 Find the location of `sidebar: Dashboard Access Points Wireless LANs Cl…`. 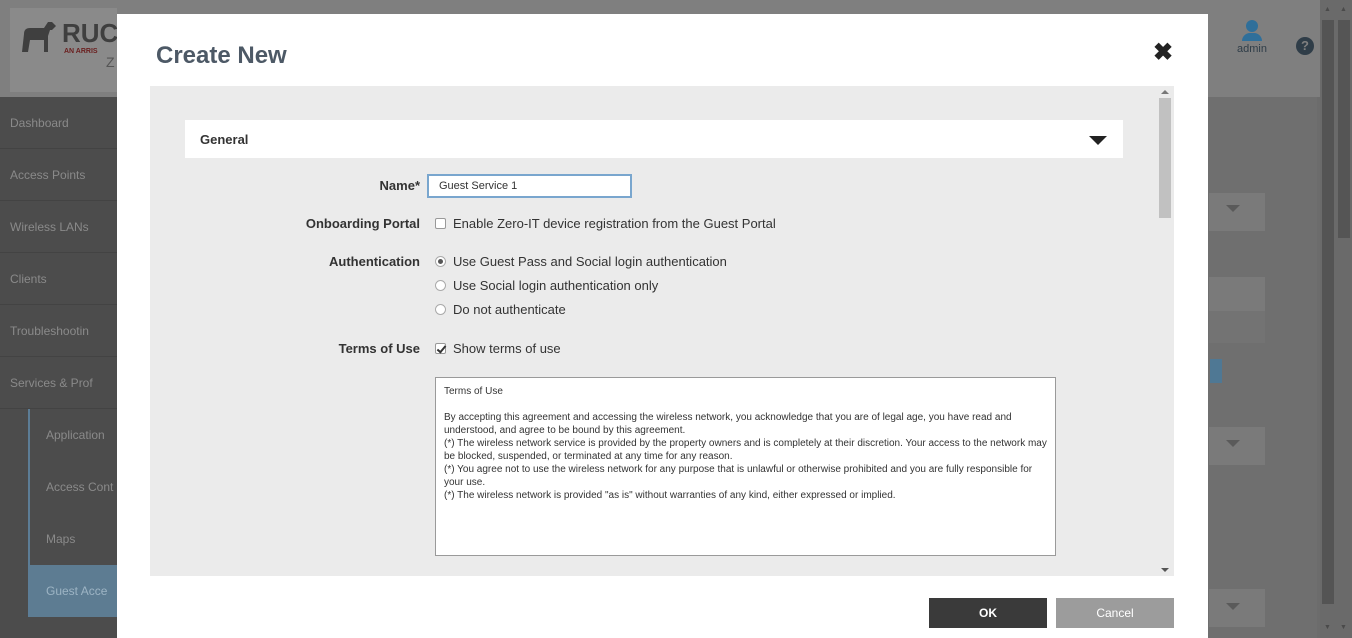

sidebar: Dashboard Access Points Wireless LANs Cl… is located at coordinates (58, 367).